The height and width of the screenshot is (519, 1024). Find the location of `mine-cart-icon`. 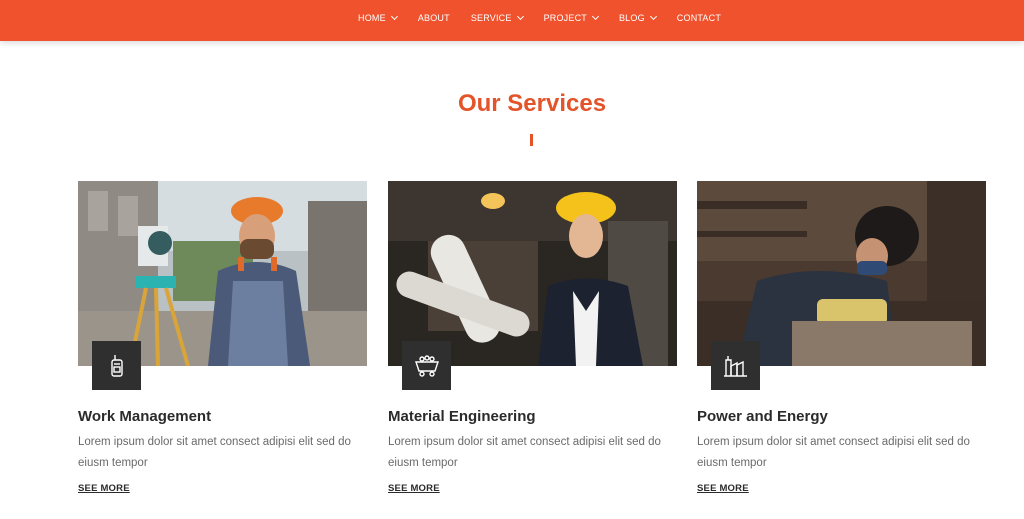

mine-cart-icon is located at coordinates (426, 365).